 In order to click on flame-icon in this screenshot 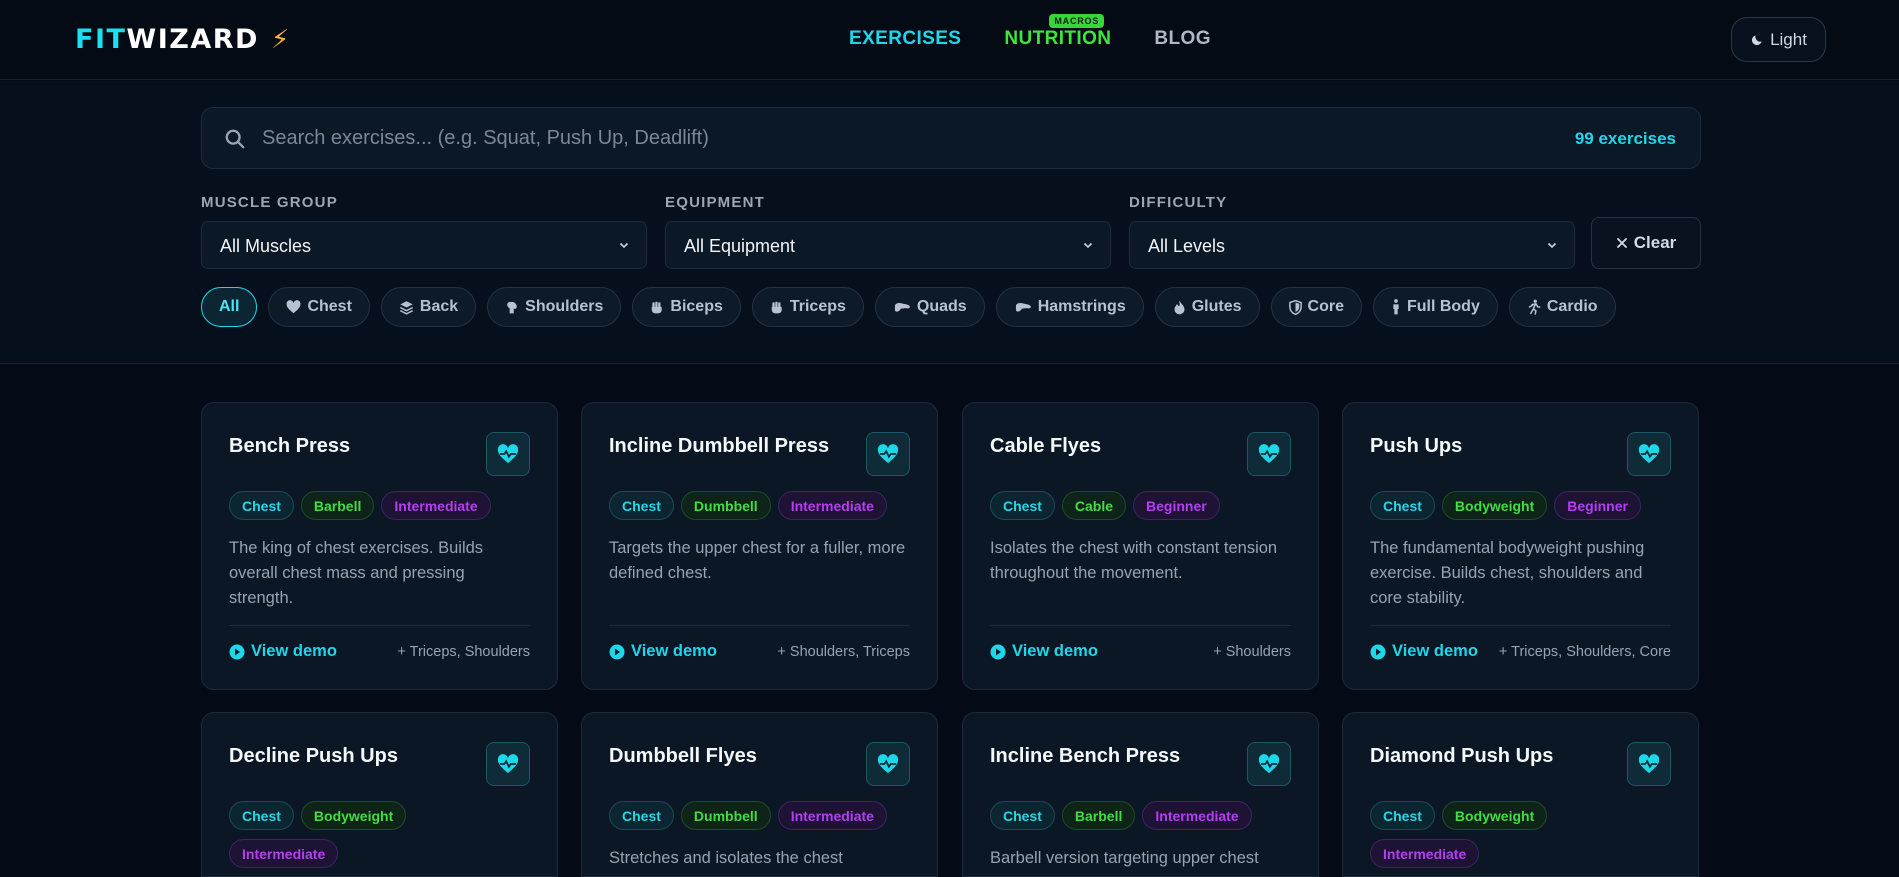, I will do `click(1179, 307)`.